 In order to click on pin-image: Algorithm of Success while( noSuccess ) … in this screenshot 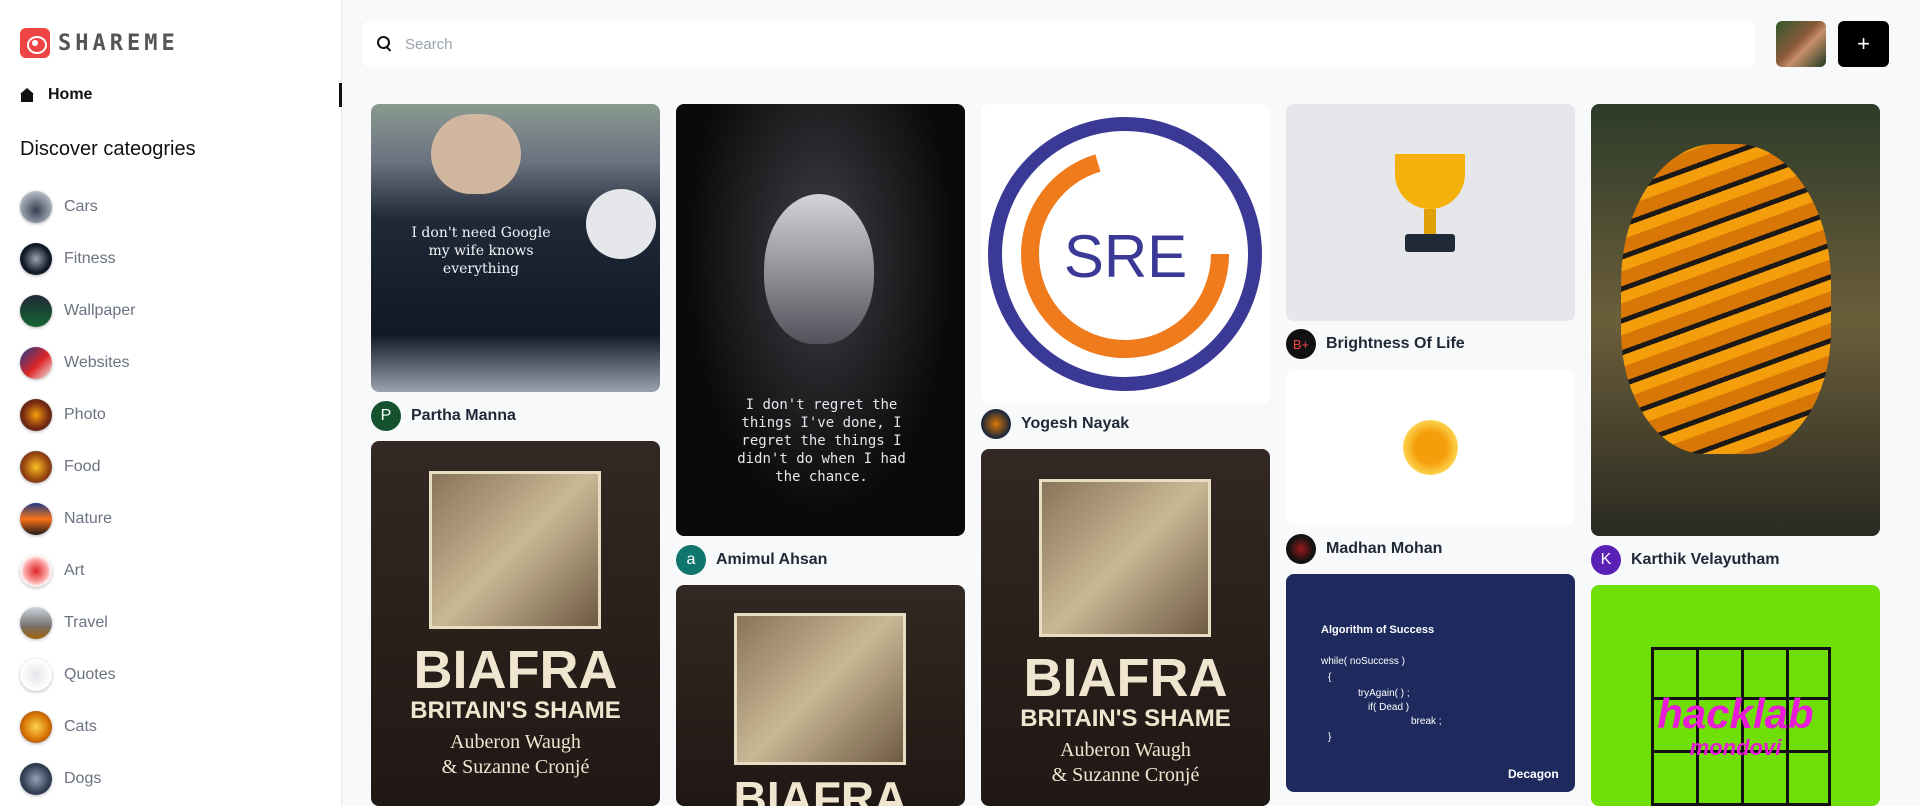, I will do `click(1430, 683)`.